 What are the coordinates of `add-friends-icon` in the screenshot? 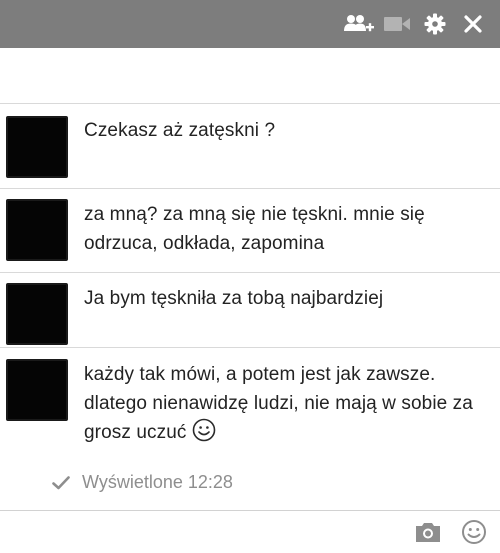 It's located at (359, 23).